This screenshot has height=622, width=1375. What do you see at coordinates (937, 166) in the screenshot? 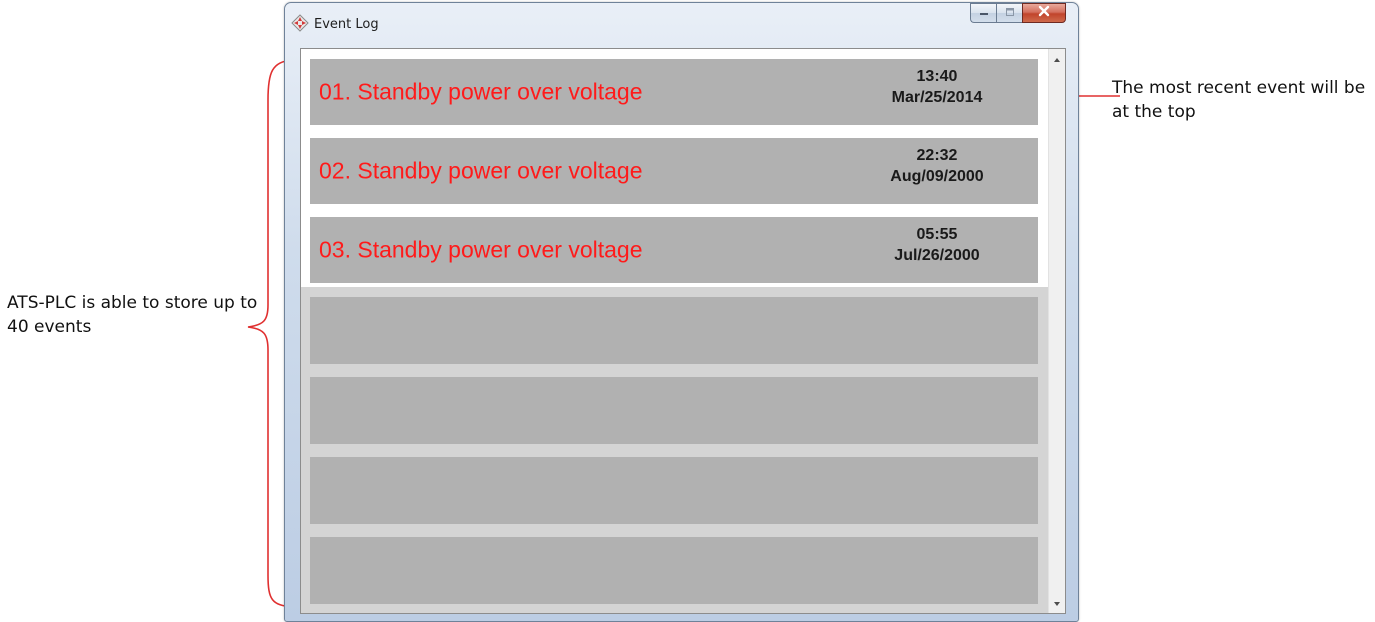
I see `event-timestamp: 22:32 Aug/09/2000` at bounding box center [937, 166].